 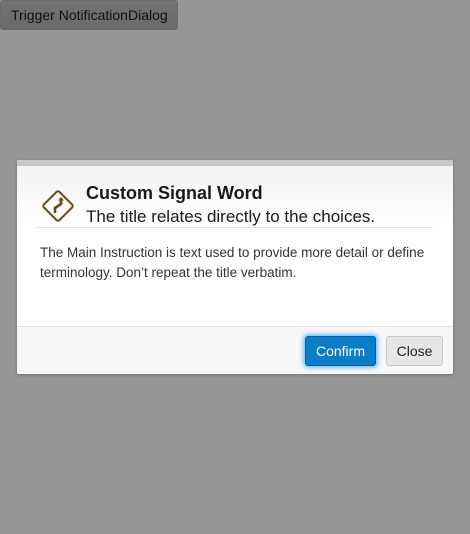 What do you see at coordinates (414, 351) in the screenshot?
I see `close-button: Close` at bounding box center [414, 351].